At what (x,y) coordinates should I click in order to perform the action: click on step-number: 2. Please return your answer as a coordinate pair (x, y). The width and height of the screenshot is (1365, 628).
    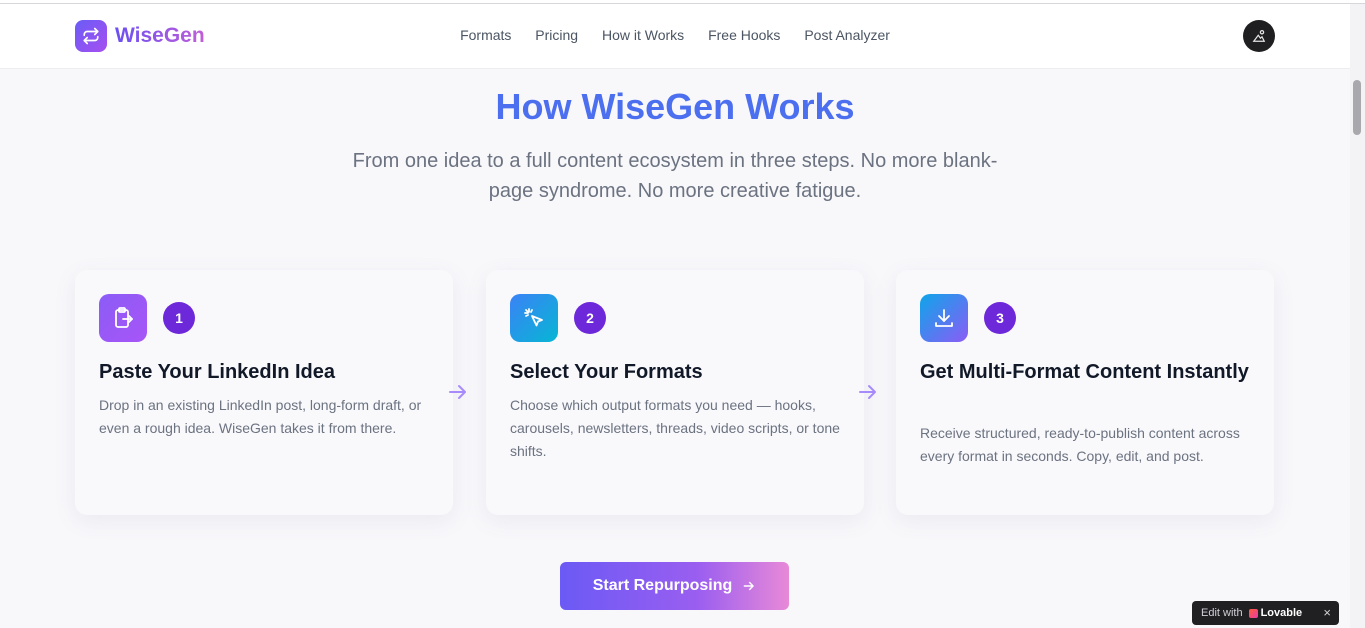
    Looking at the image, I should click on (590, 318).